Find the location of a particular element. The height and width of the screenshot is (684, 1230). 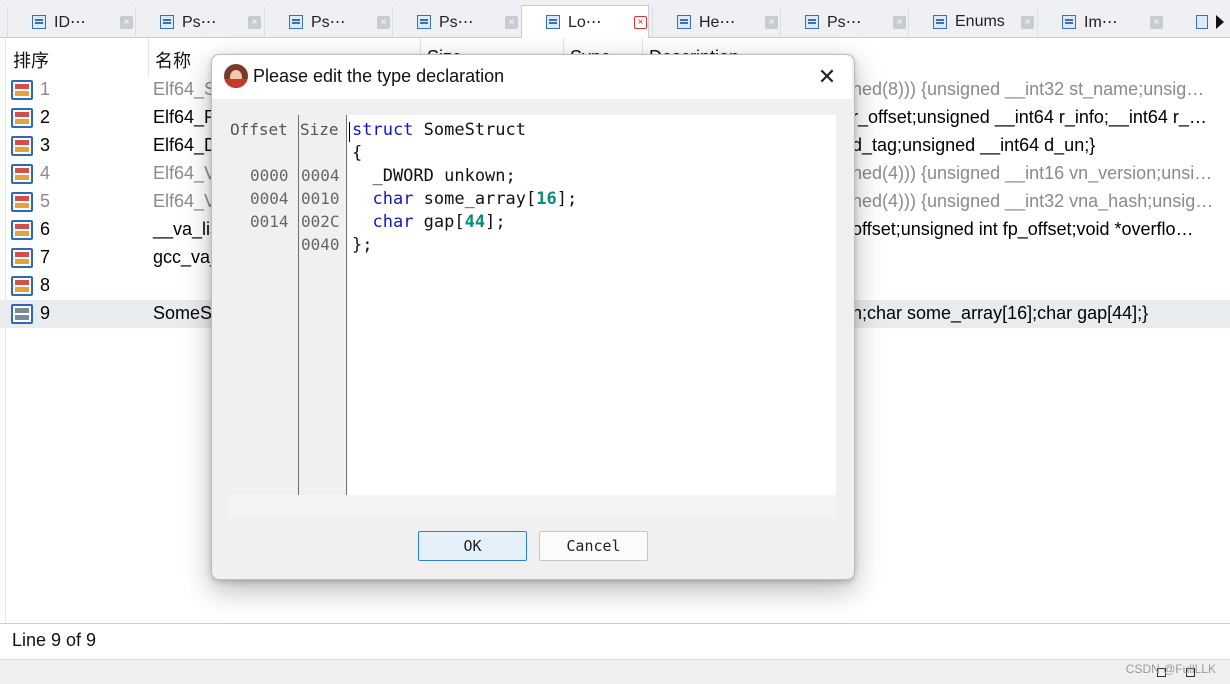

code-text: { is located at coordinates (357, 153).